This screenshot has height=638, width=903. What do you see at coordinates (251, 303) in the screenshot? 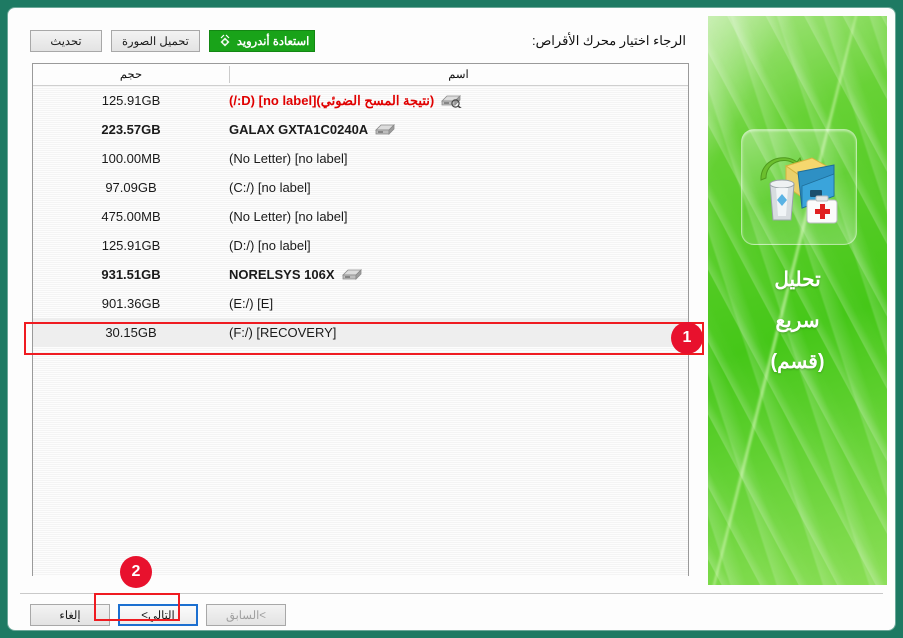
I see `drive-name-label: (E:/) [E]` at bounding box center [251, 303].